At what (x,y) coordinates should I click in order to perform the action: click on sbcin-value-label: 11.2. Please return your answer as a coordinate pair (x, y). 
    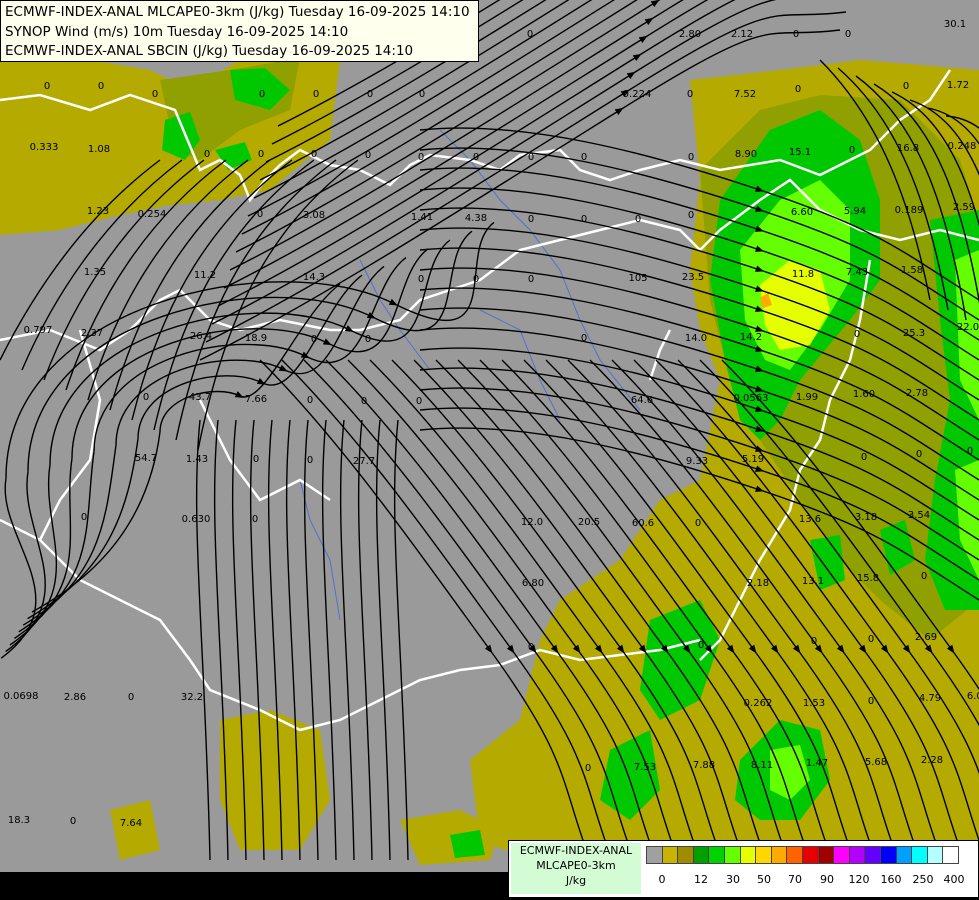
    Looking at the image, I should click on (205, 275).